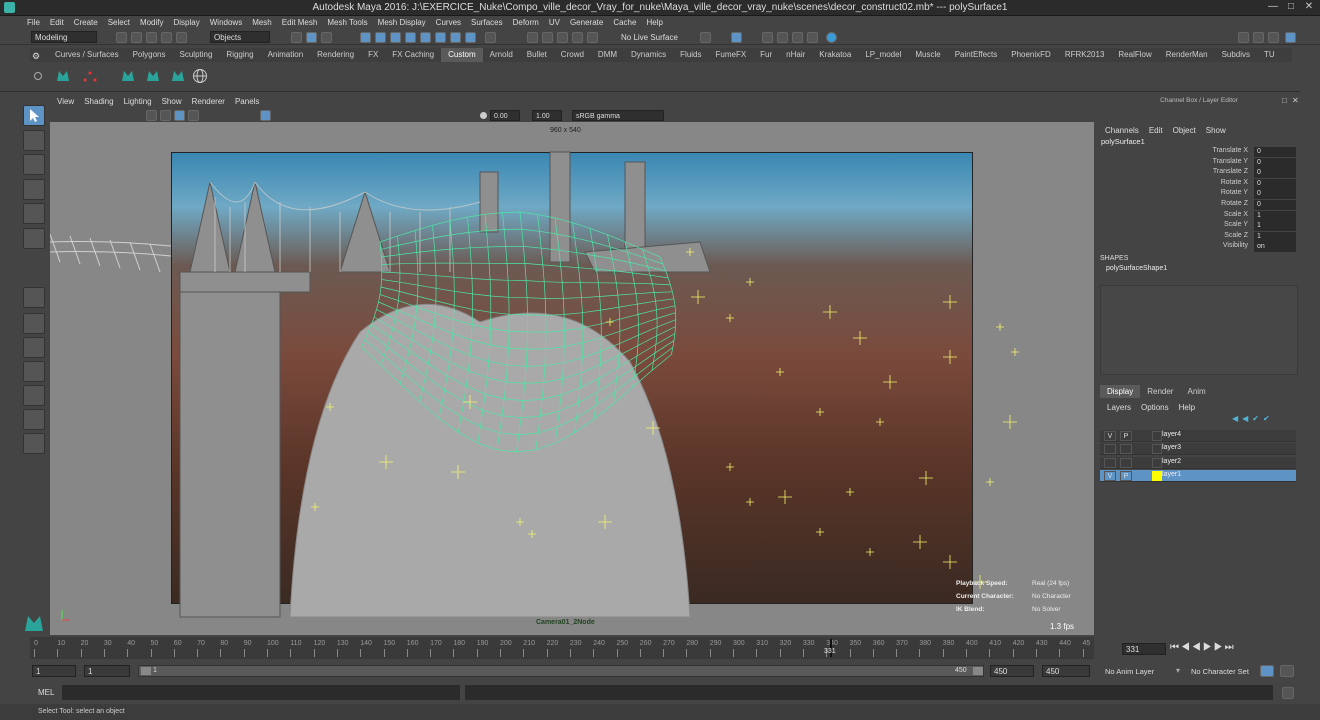 The image size is (1320, 720). I want to click on maximize-icon: □, so click(1291, 7).